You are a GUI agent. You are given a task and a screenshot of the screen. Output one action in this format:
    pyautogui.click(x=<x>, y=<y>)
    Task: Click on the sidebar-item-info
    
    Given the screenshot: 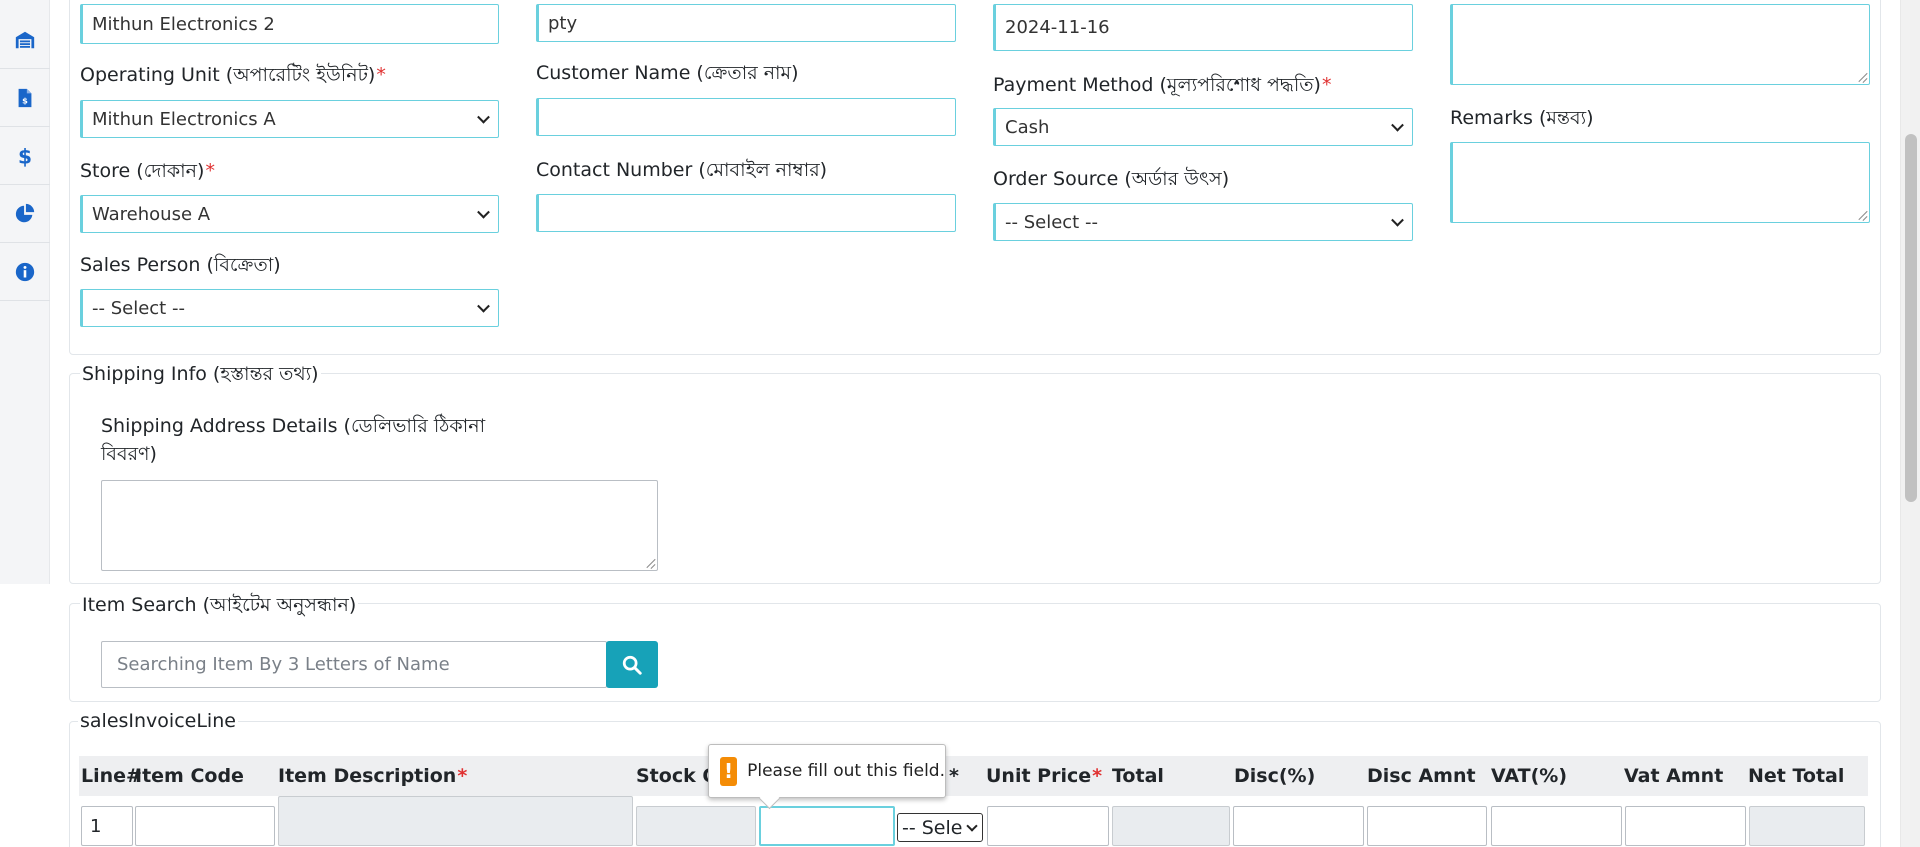 What is the action you would take?
    pyautogui.click(x=25, y=272)
    